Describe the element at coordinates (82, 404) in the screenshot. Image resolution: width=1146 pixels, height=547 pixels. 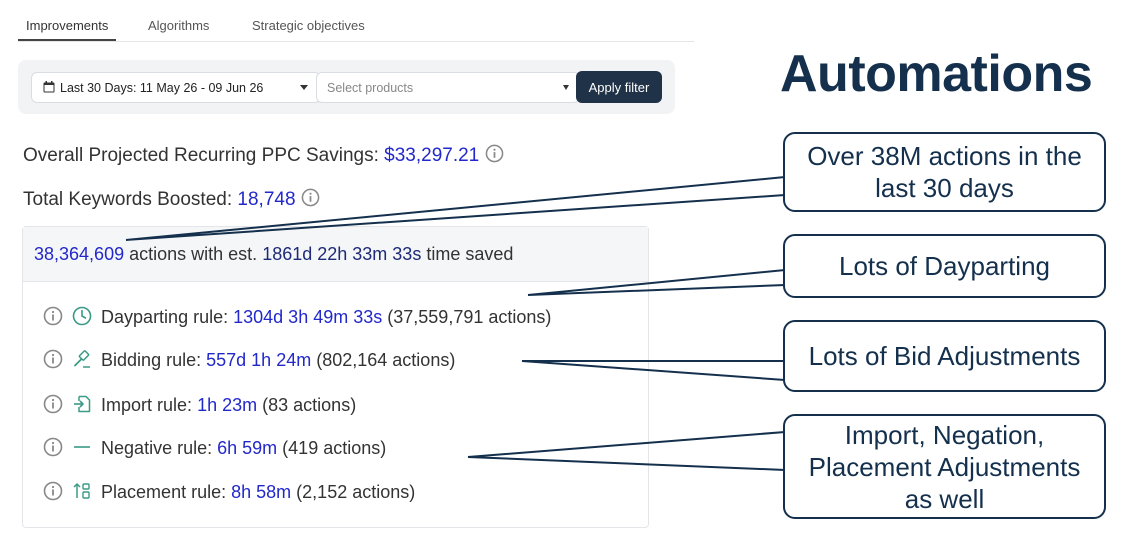
I see `import-icon` at that location.